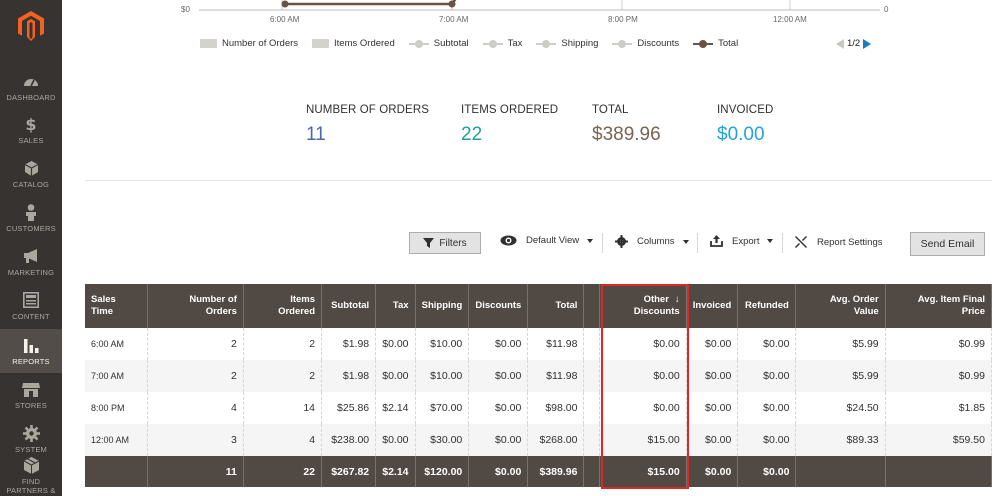  What do you see at coordinates (790, 19) in the screenshot?
I see `x-tick-label: 12:00 AM` at bounding box center [790, 19].